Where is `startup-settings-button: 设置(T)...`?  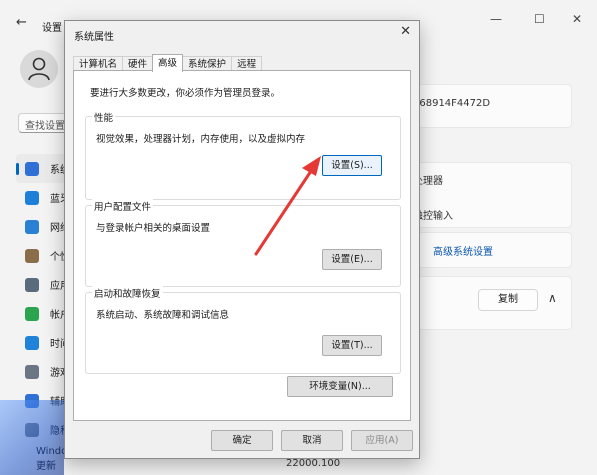 startup-settings-button: 设置(T)... is located at coordinates (352, 345).